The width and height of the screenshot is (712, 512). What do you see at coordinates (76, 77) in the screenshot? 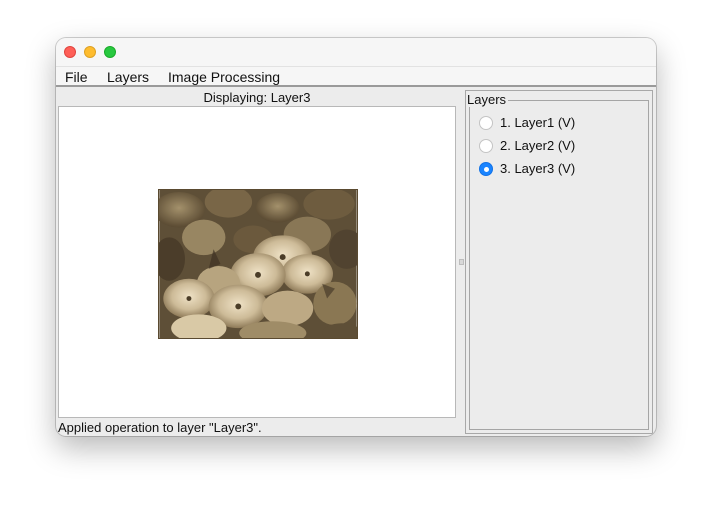
I see `menu-file: File` at bounding box center [76, 77].